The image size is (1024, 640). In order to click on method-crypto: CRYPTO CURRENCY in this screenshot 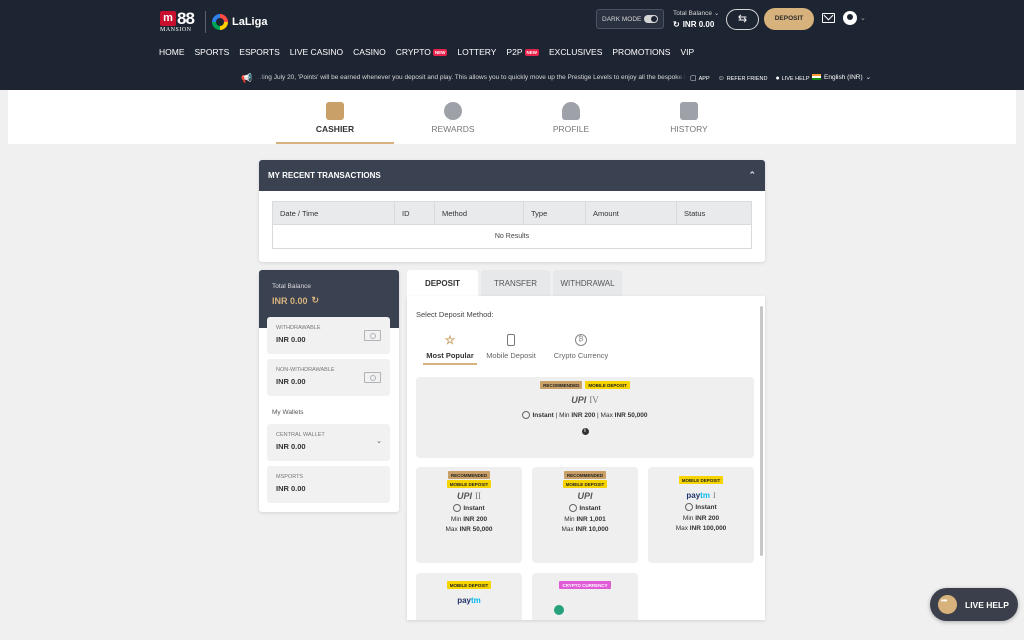, I will do `click(585, 596)`.